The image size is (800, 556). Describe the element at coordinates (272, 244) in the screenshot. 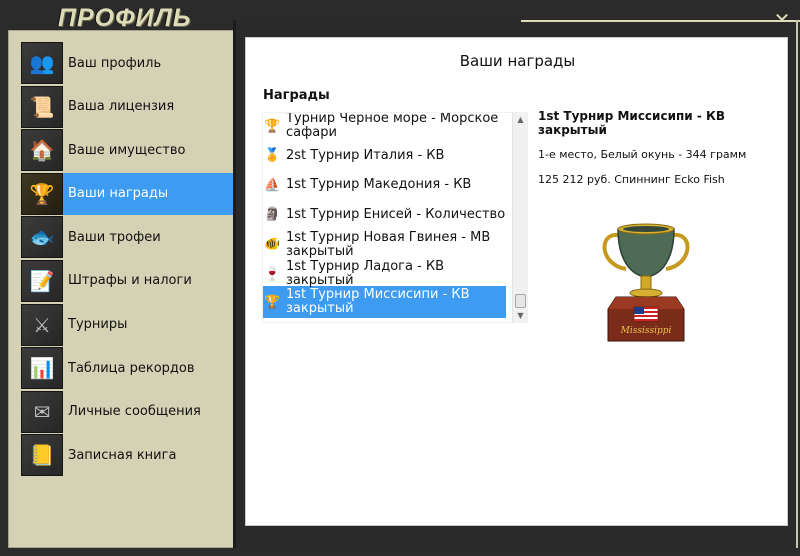

I see `fish-award-icon: 🐠` at that location.